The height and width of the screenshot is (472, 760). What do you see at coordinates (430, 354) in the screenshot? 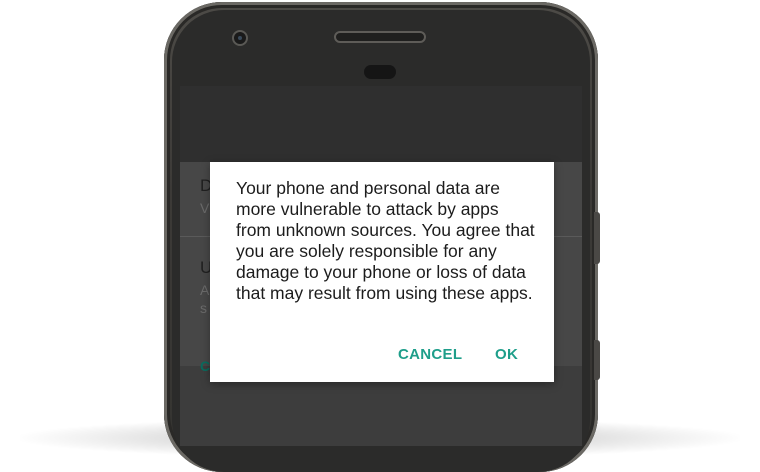
I see `cancel-button: CANCEL` at bounding box center [430, 354].